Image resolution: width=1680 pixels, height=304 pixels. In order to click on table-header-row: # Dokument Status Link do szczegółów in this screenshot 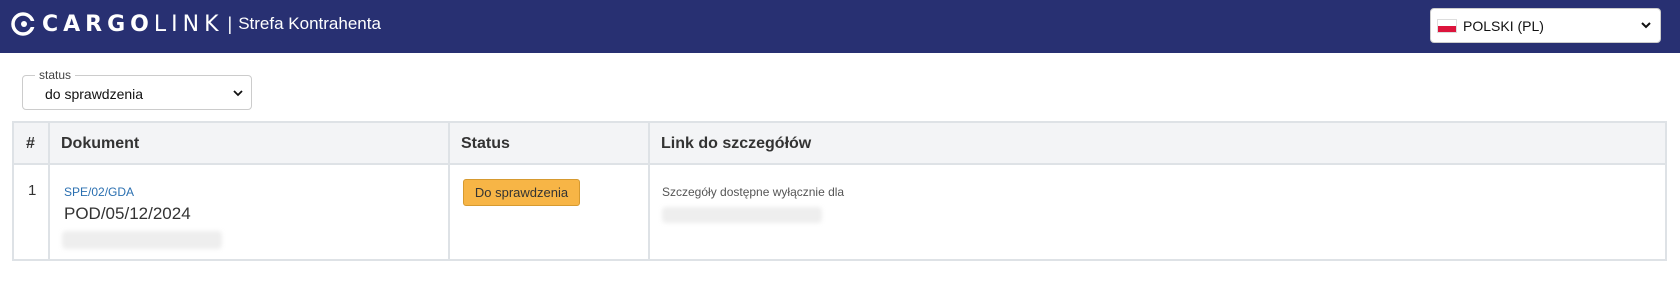, I will do `click(839, 144)`.